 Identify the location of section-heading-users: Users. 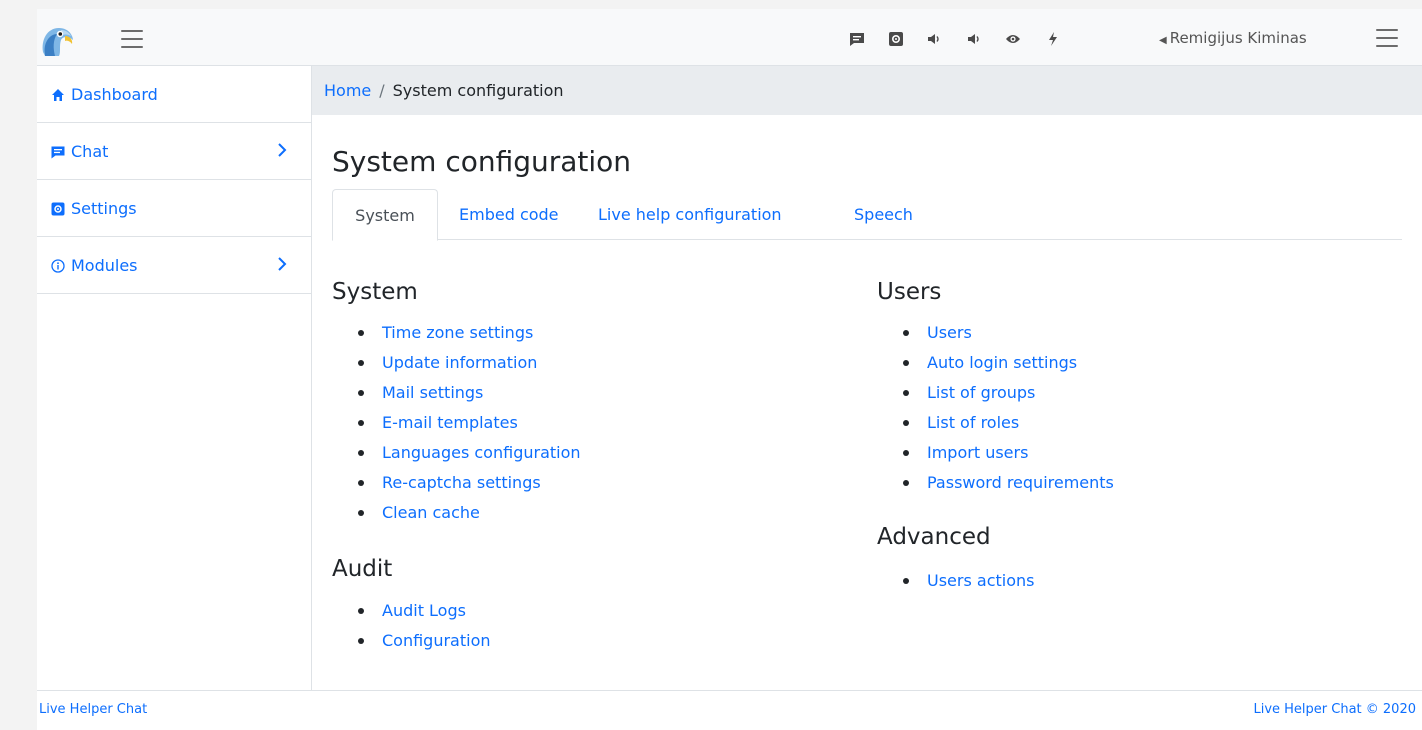
(909, 292).